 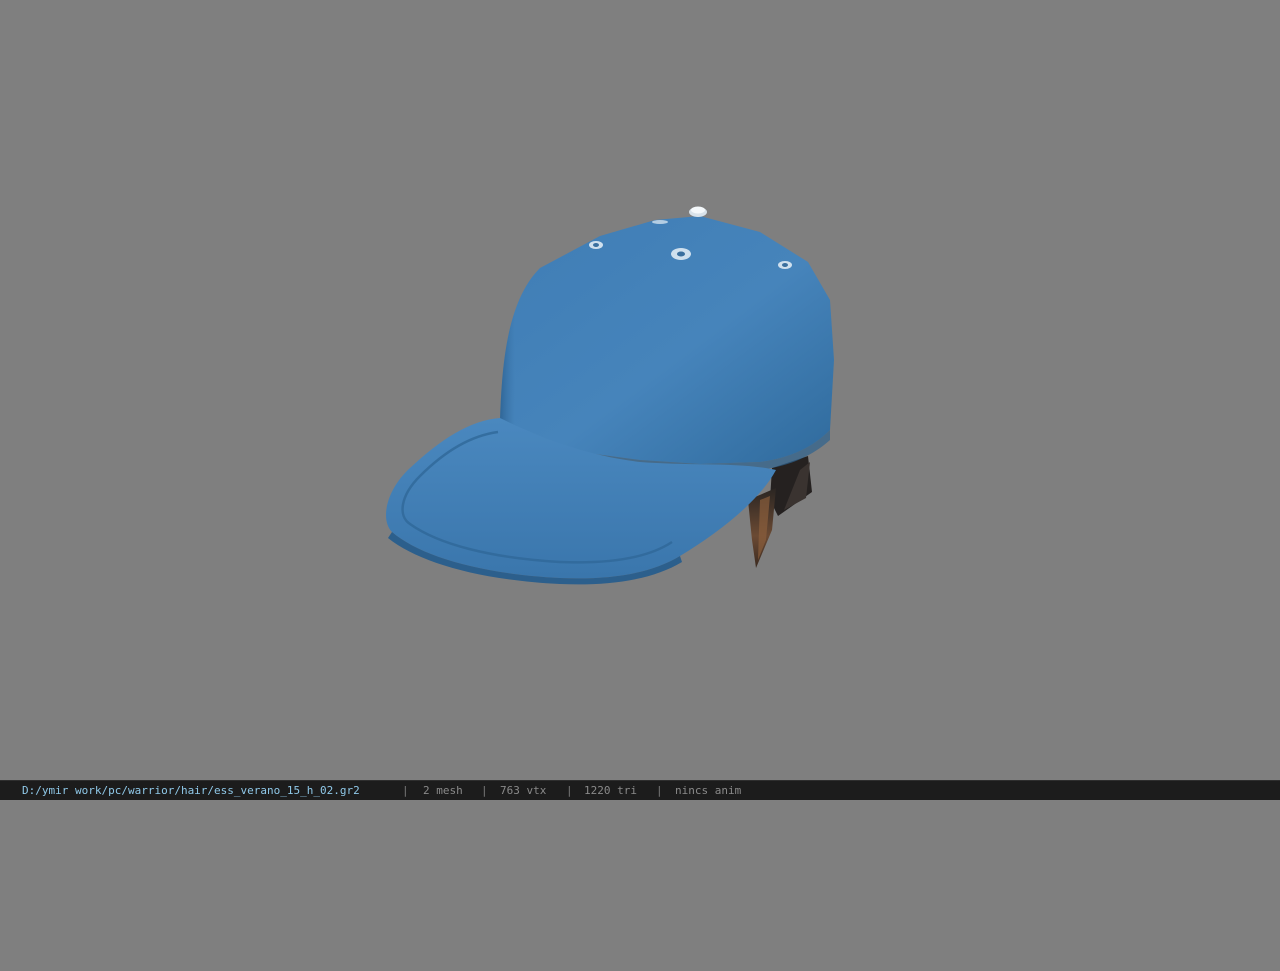 What do you see at coordinates (708, 790) in the screenshot?
I see `animation-status: nincs anim` at bounding box center [708, 790].